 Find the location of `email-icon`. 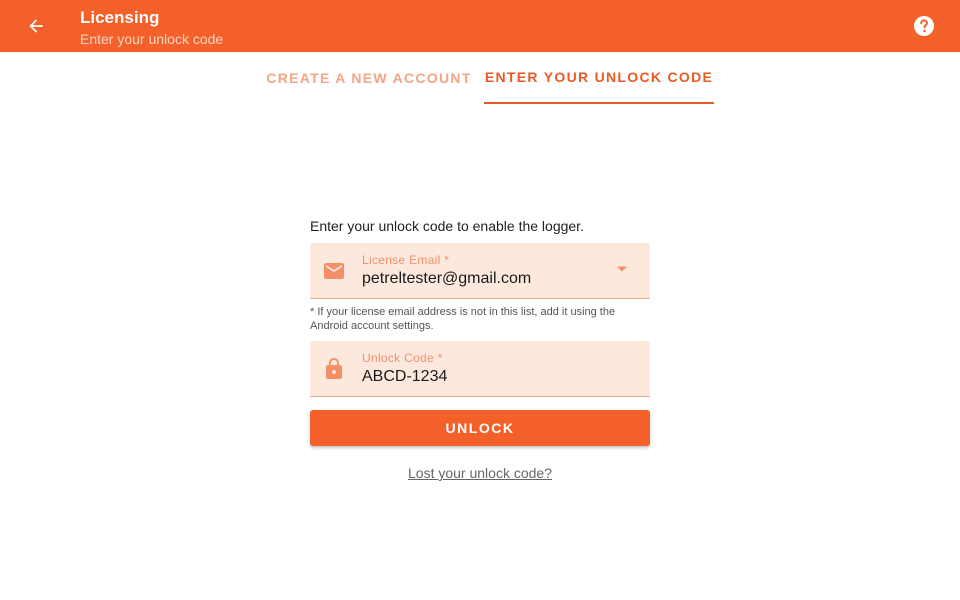

email-icon is located at coordinates (334, 271).